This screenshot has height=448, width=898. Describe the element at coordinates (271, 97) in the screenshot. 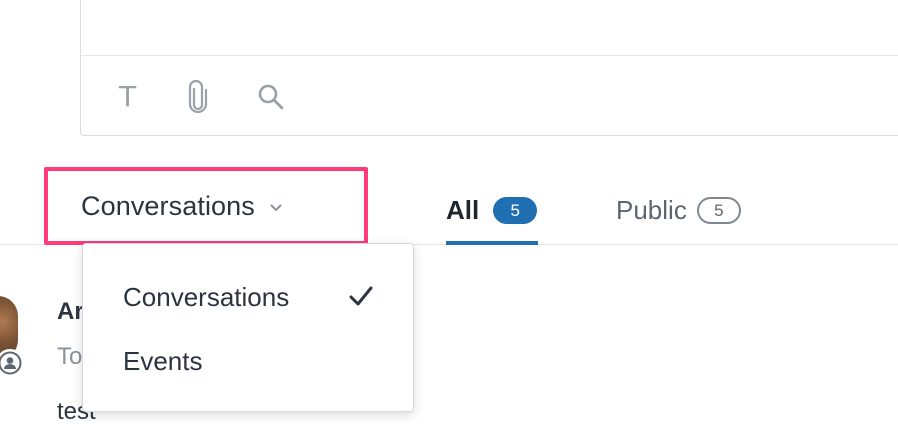

I see `search-icon` at that location.